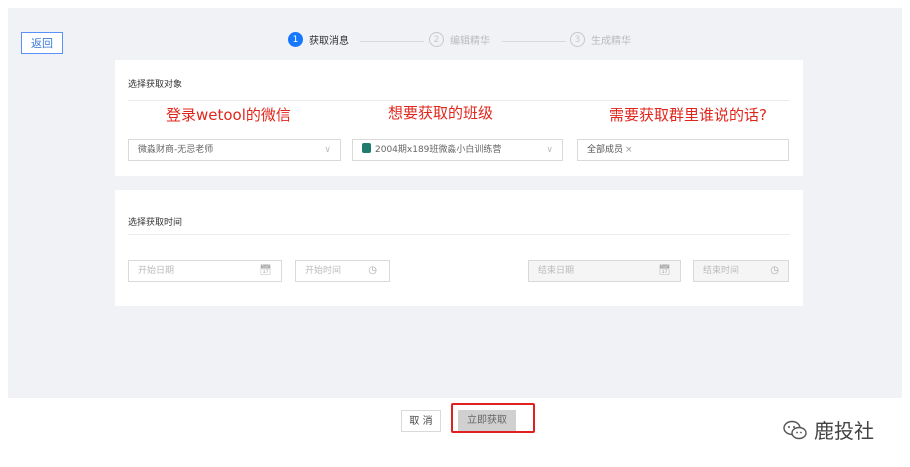 The image size is (910, 467). I want to click on step-1: 1 获取消息, so click(318, 39).